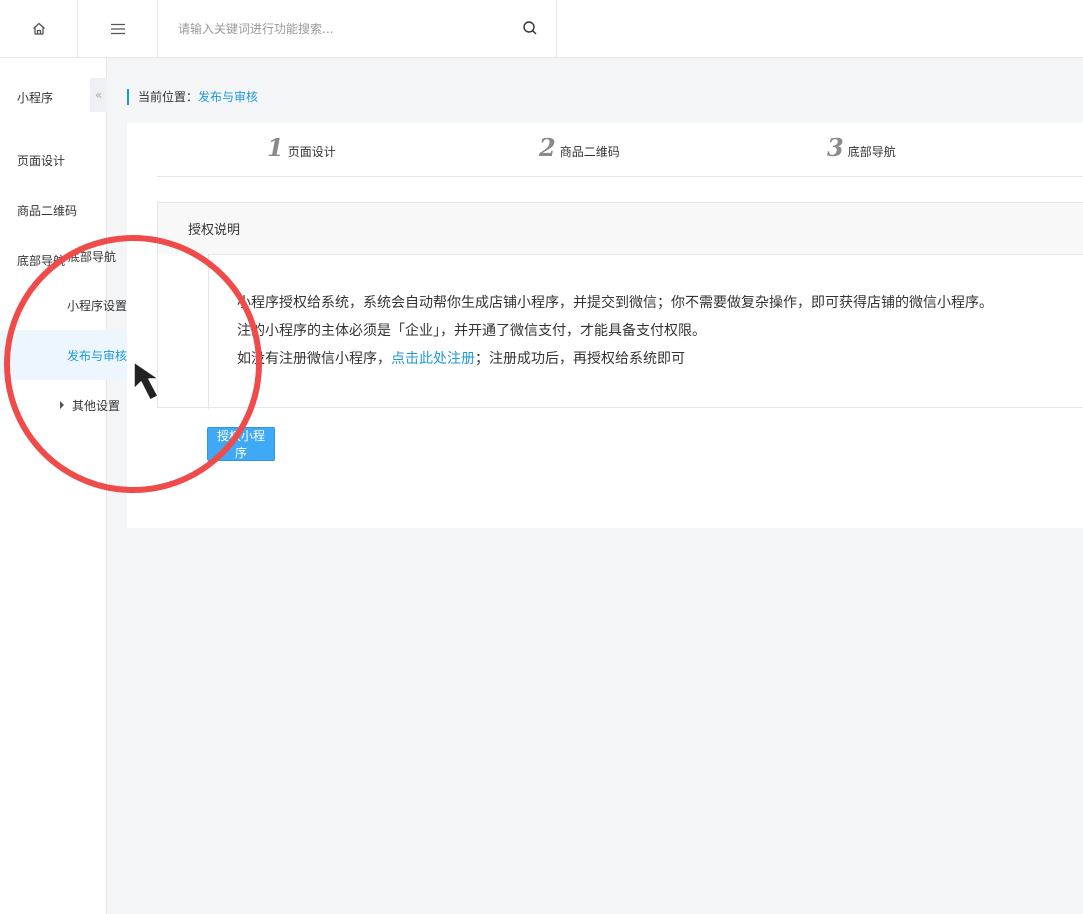 The width and height of the screenshot is (1083, 914). Describe the element at coordinates (620, 228) in the screenshot. I see `authorization-title: 授权说明` at that location.